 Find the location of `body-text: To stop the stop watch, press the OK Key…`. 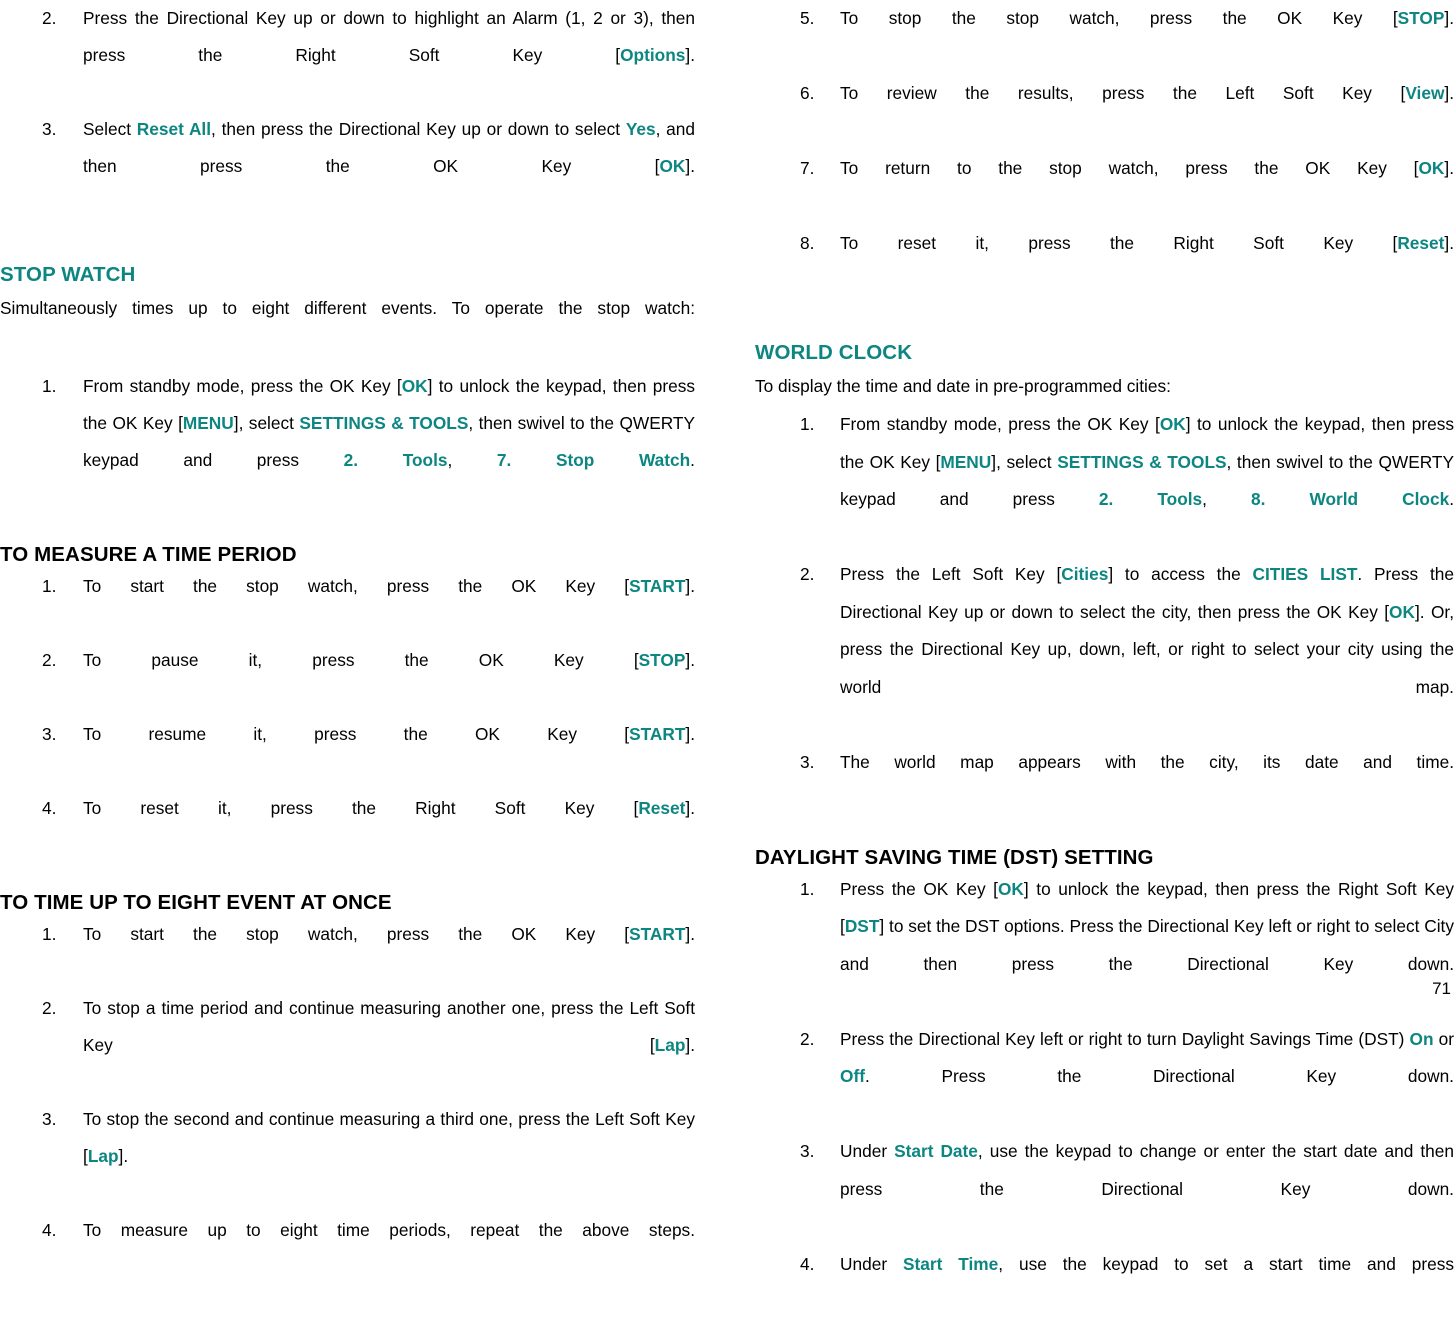

body-text: To stop the stop watch, press the OK Key… is located at coordinates (1119, 18).